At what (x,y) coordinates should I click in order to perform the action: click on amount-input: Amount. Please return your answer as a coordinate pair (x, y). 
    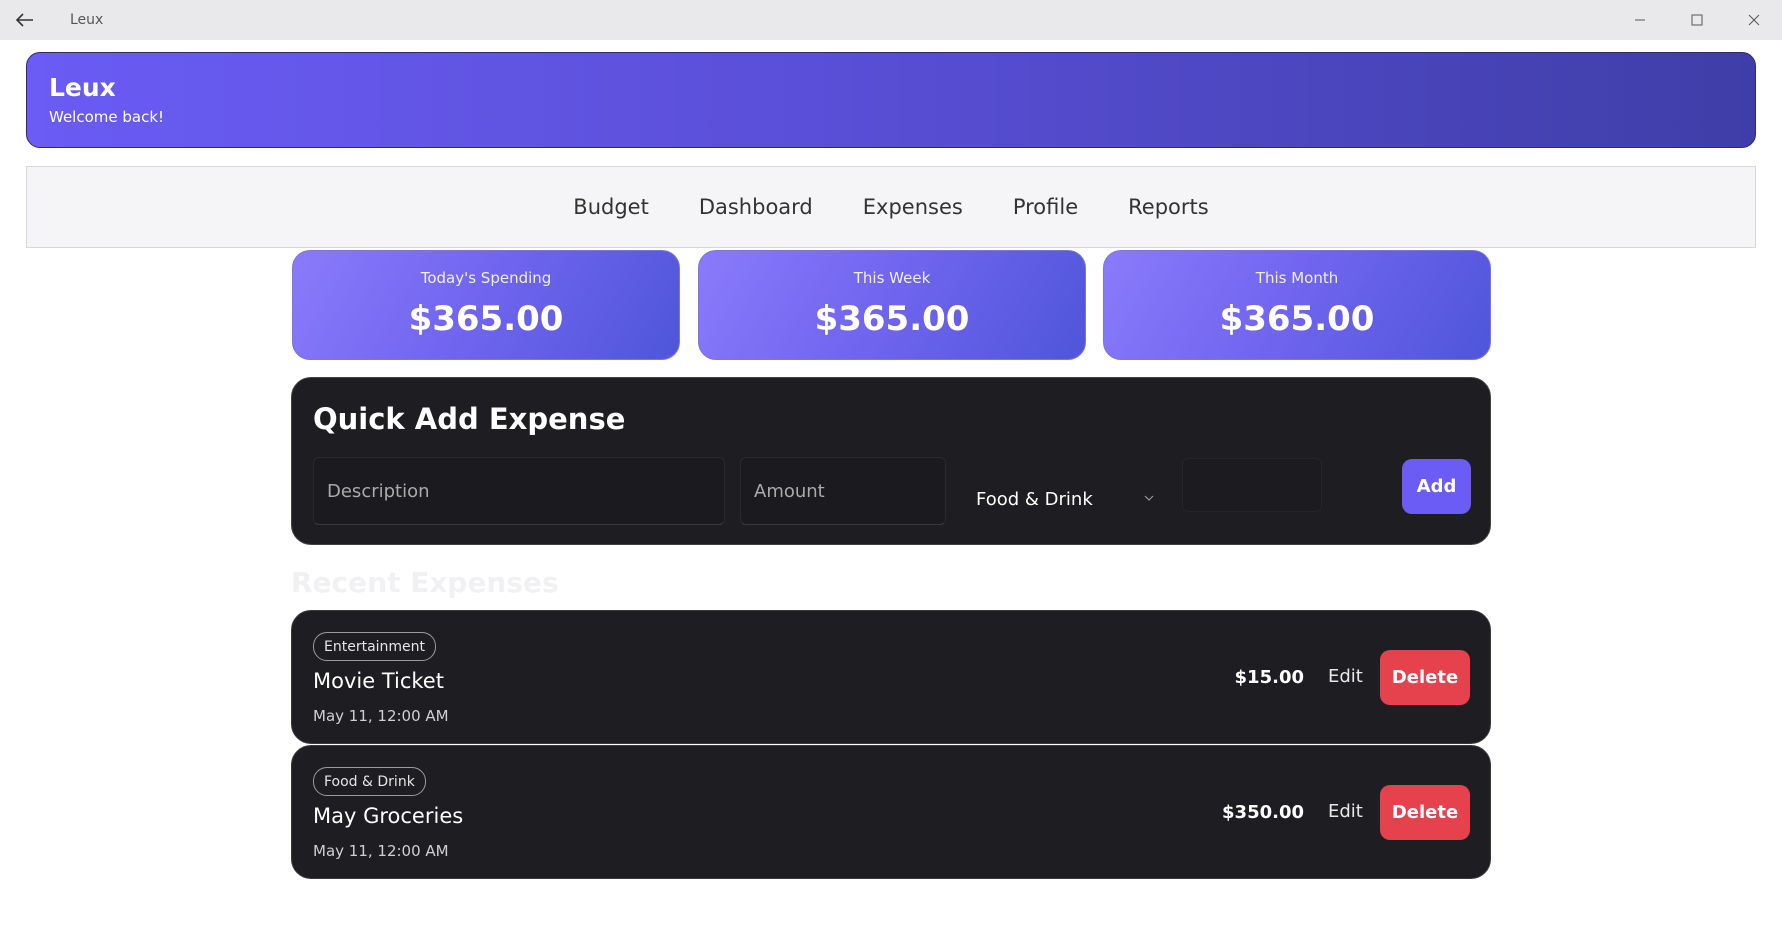
    Looking at the image, I should click on (843, 491).